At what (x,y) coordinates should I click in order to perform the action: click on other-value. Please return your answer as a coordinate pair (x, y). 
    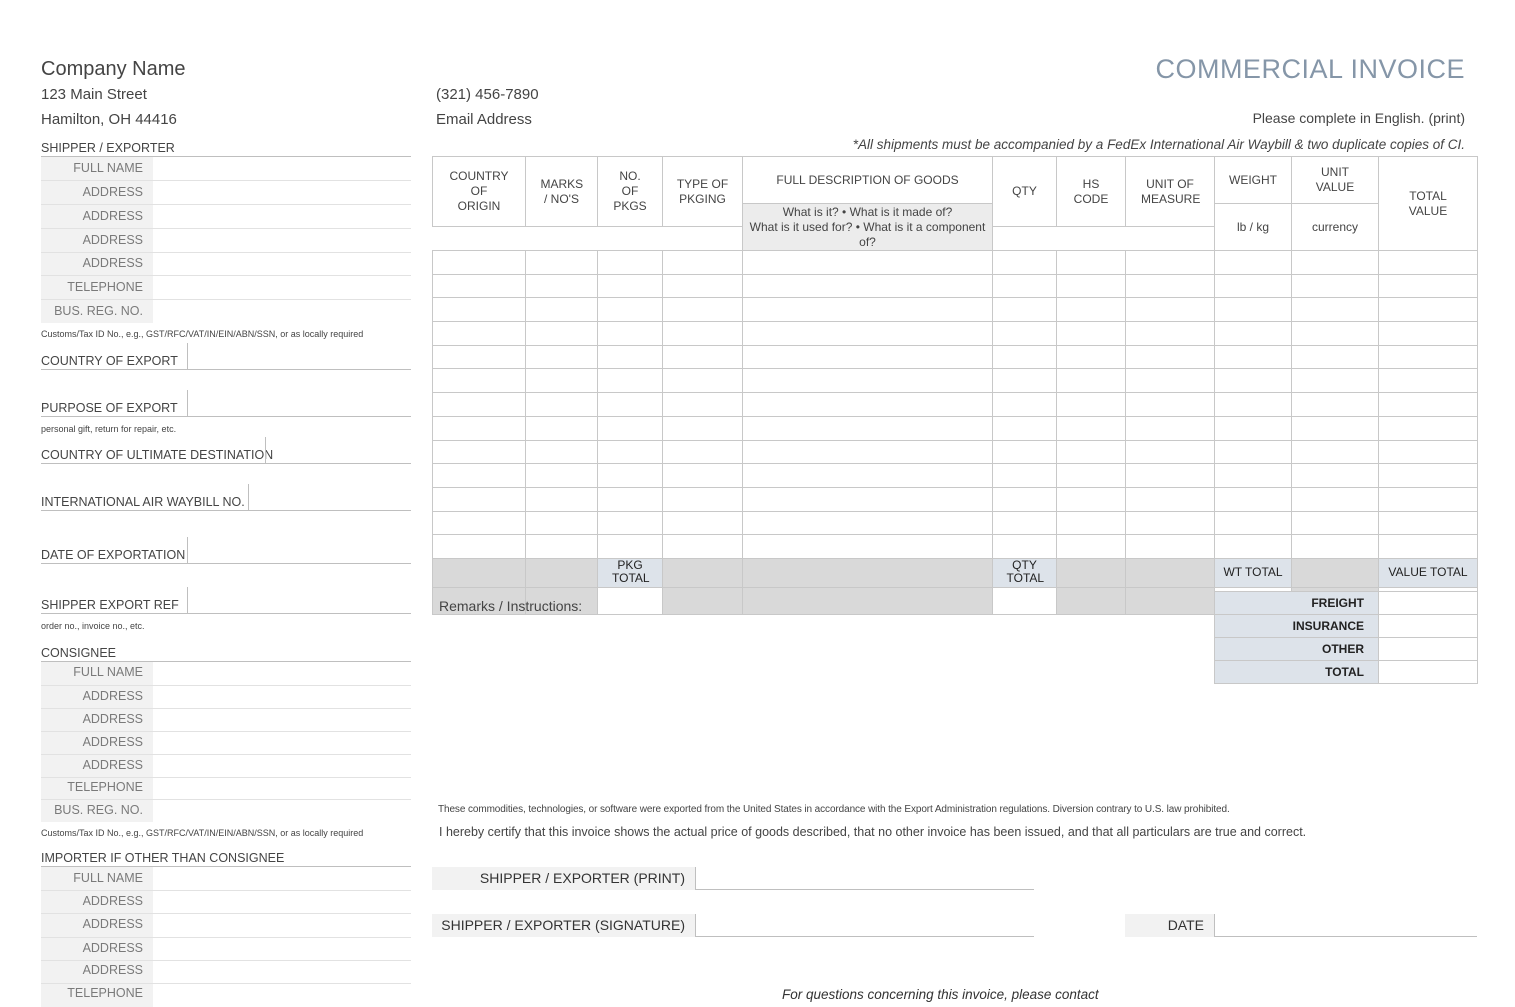
    Looking at the image, I should click on (1428, 649).